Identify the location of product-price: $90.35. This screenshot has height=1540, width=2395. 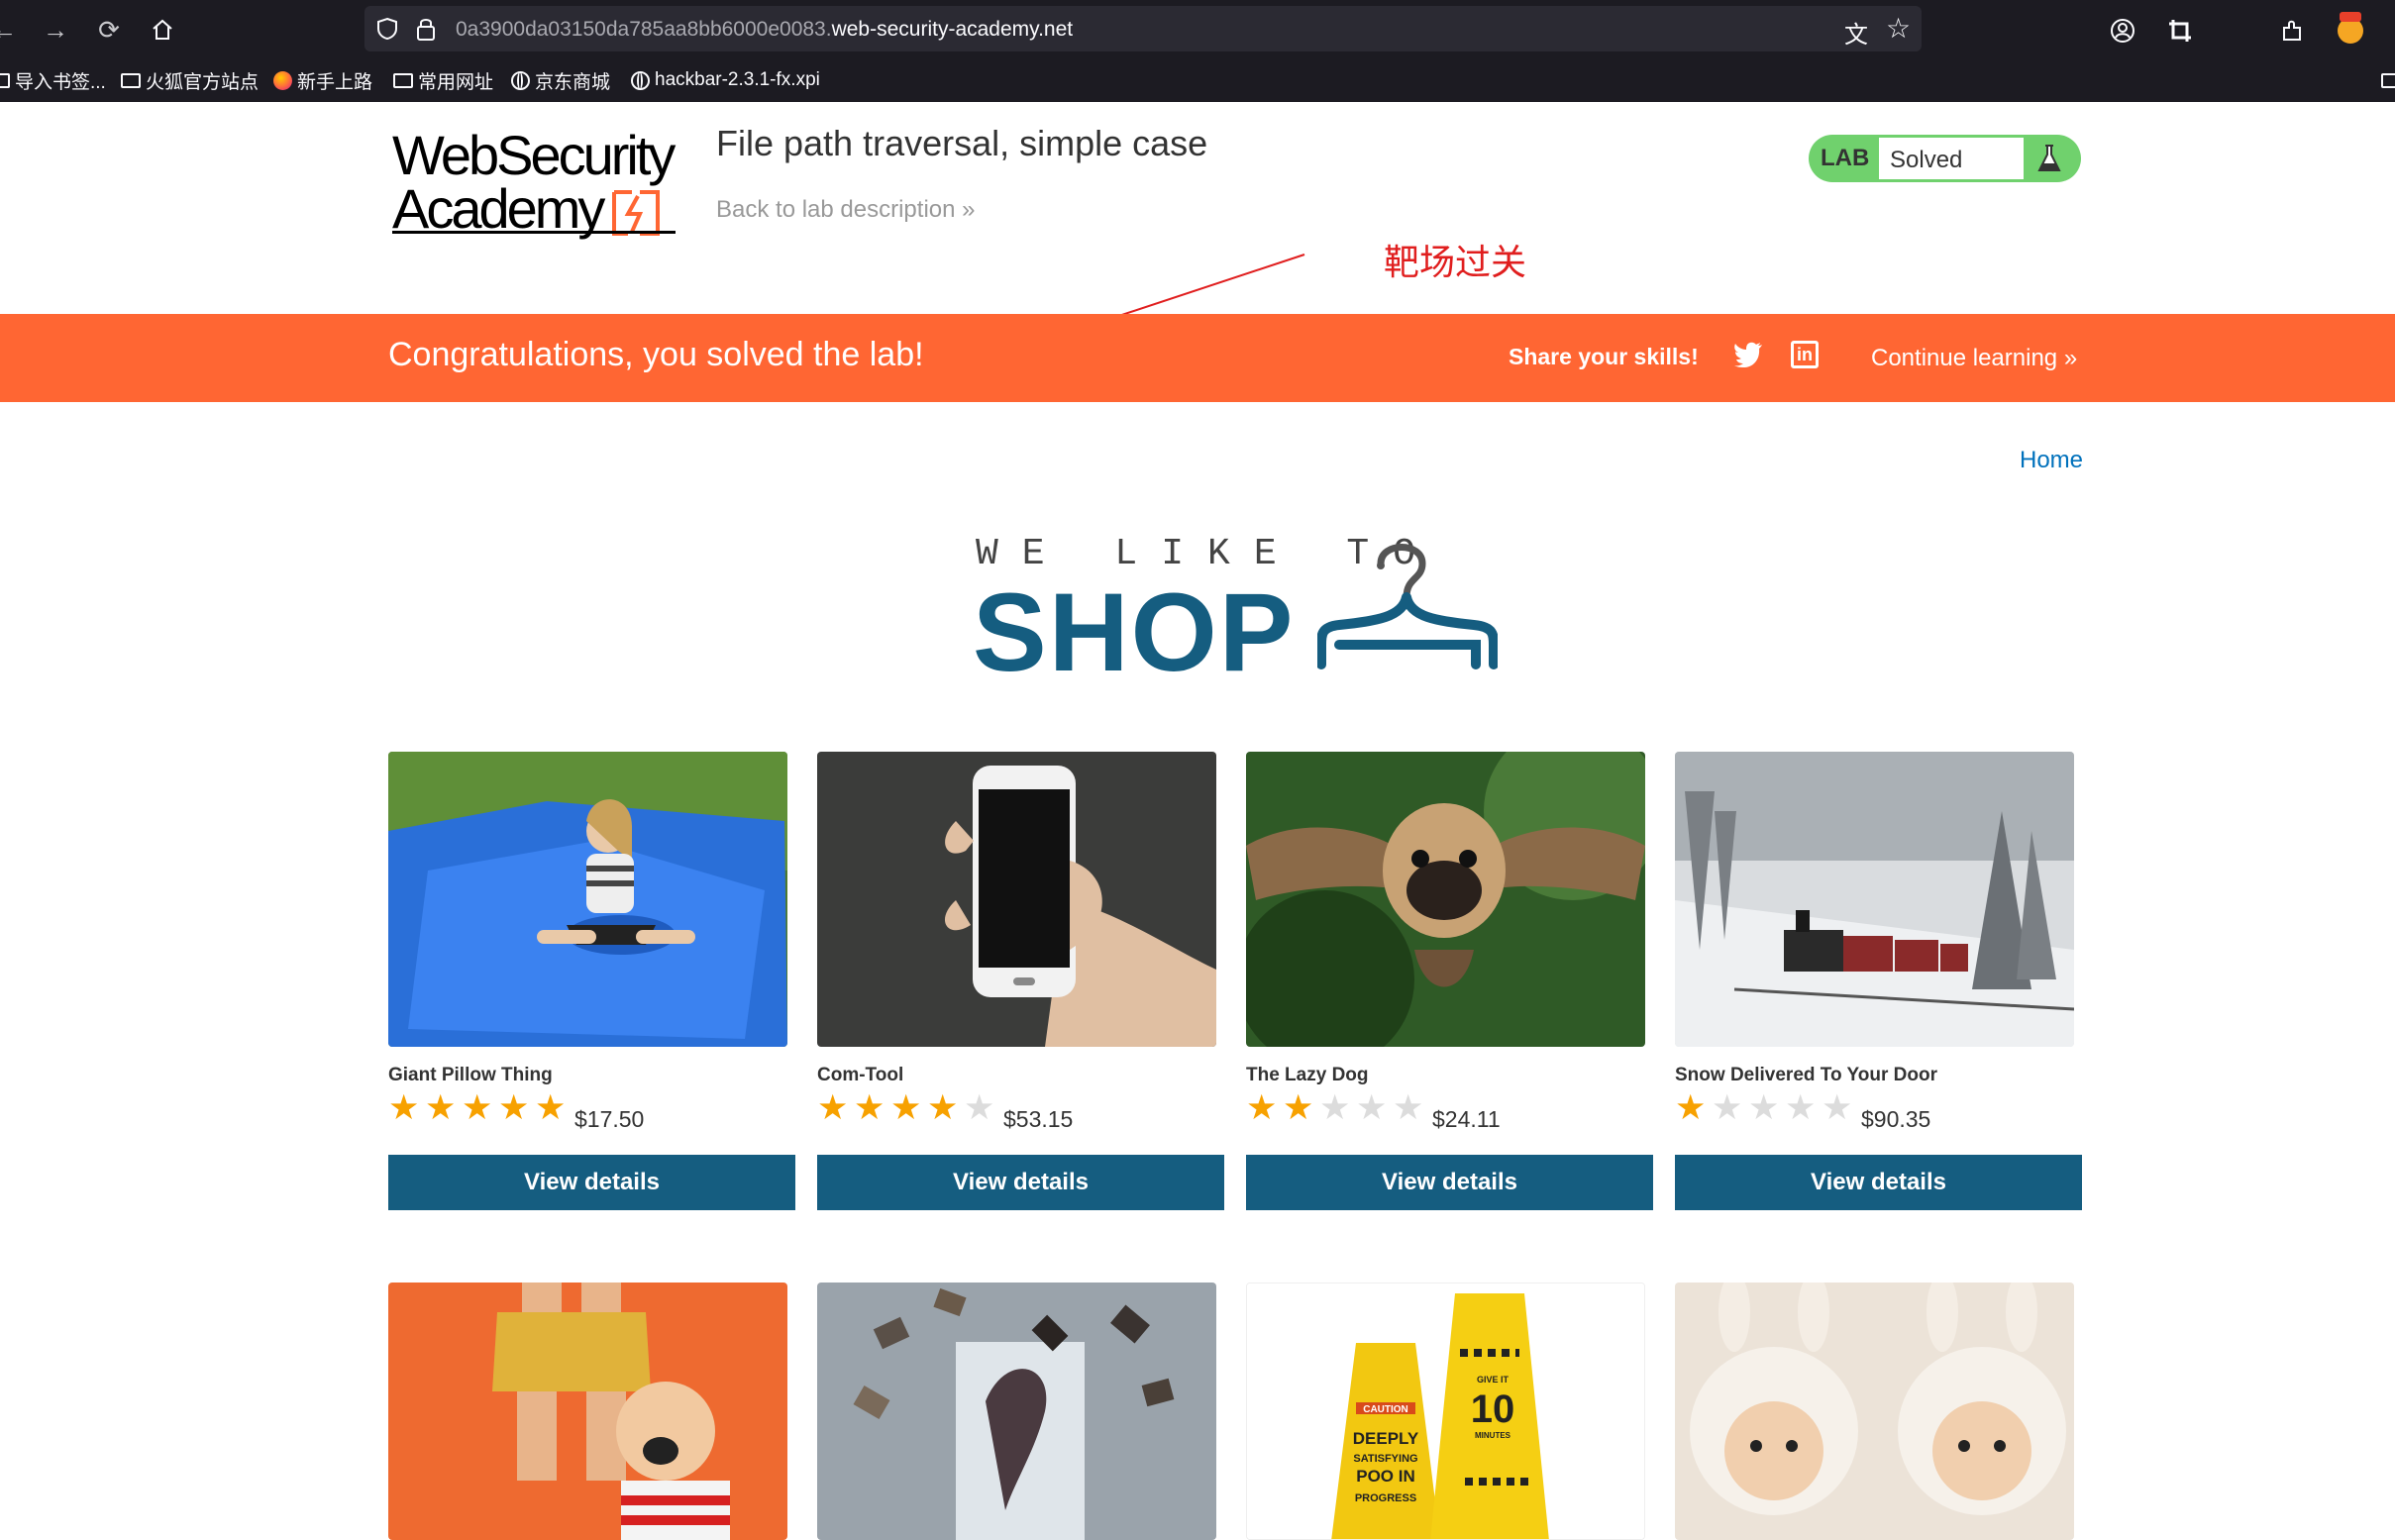
(1896, 1119).